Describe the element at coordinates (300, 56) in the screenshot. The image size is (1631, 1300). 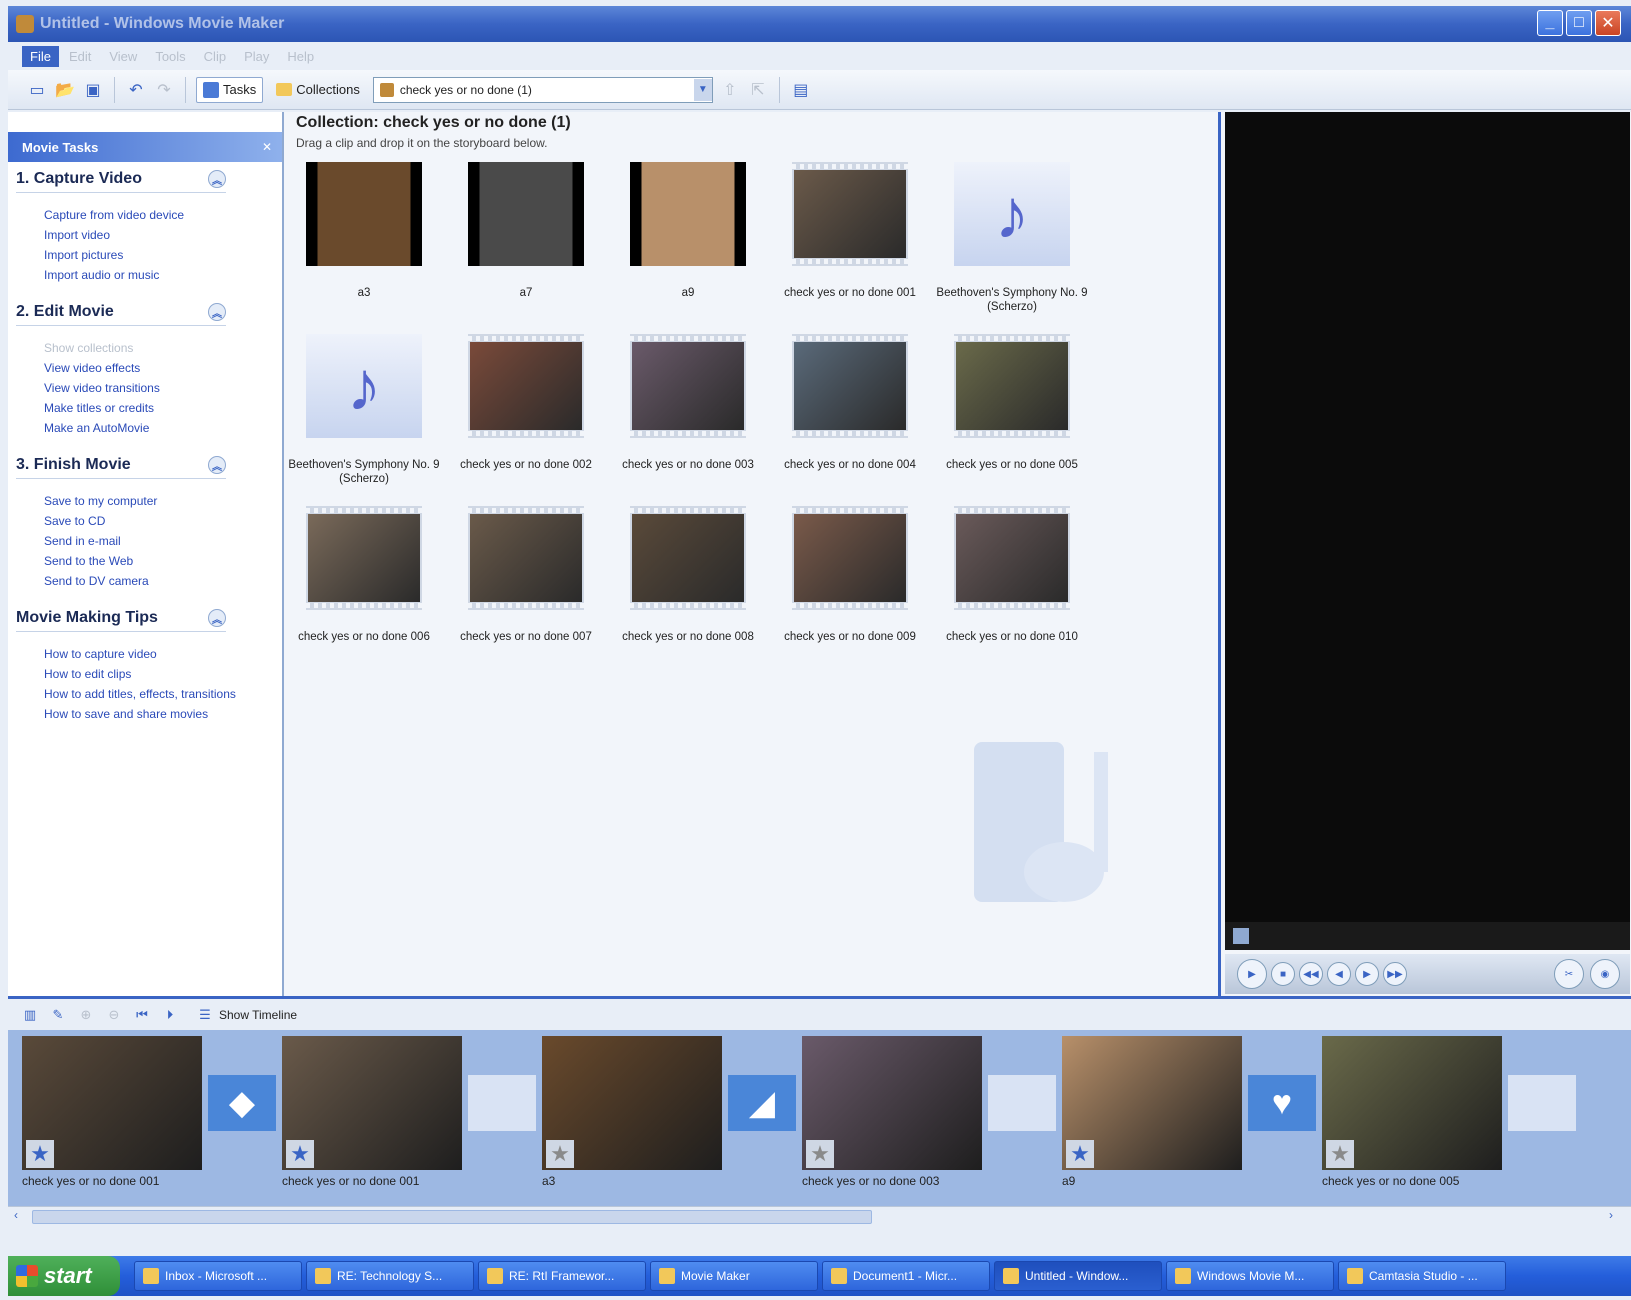
I see `menu-help: Help` at that location.